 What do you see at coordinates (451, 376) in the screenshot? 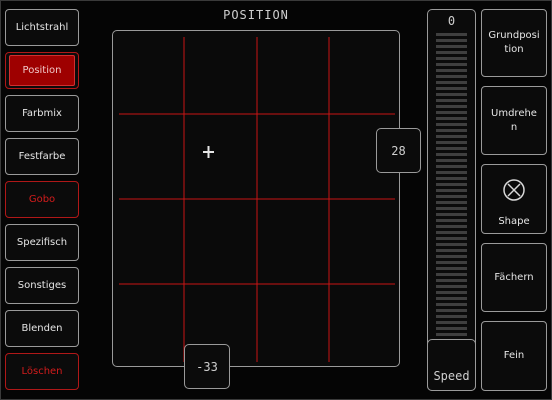
I see `speed-label: Speed` at bounding box center [451, 376].